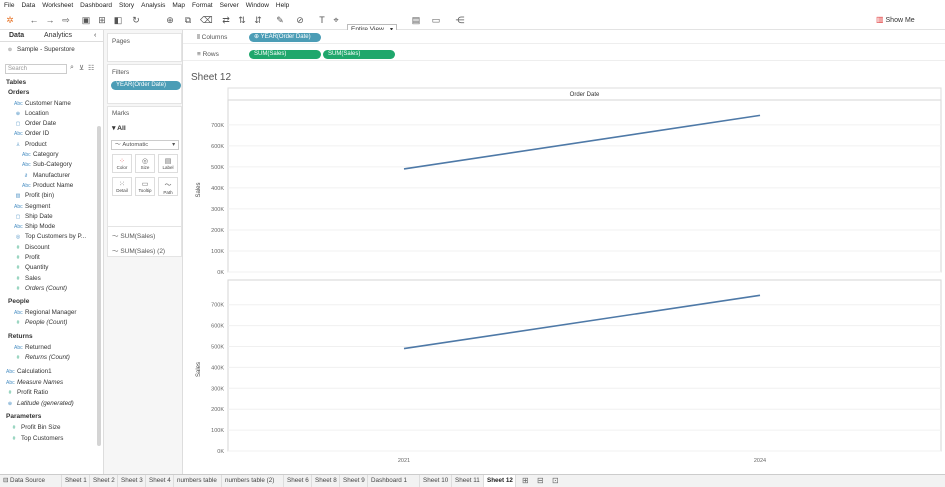 This screenshot has width=945, height=487. I want to click on pause-updates-icon: ◧, so click(118, 20).